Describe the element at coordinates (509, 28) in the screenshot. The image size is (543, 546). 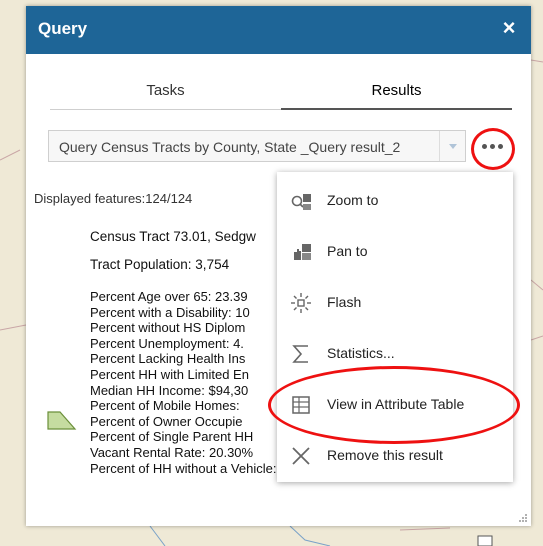
I see `close-button: ×` at that location.